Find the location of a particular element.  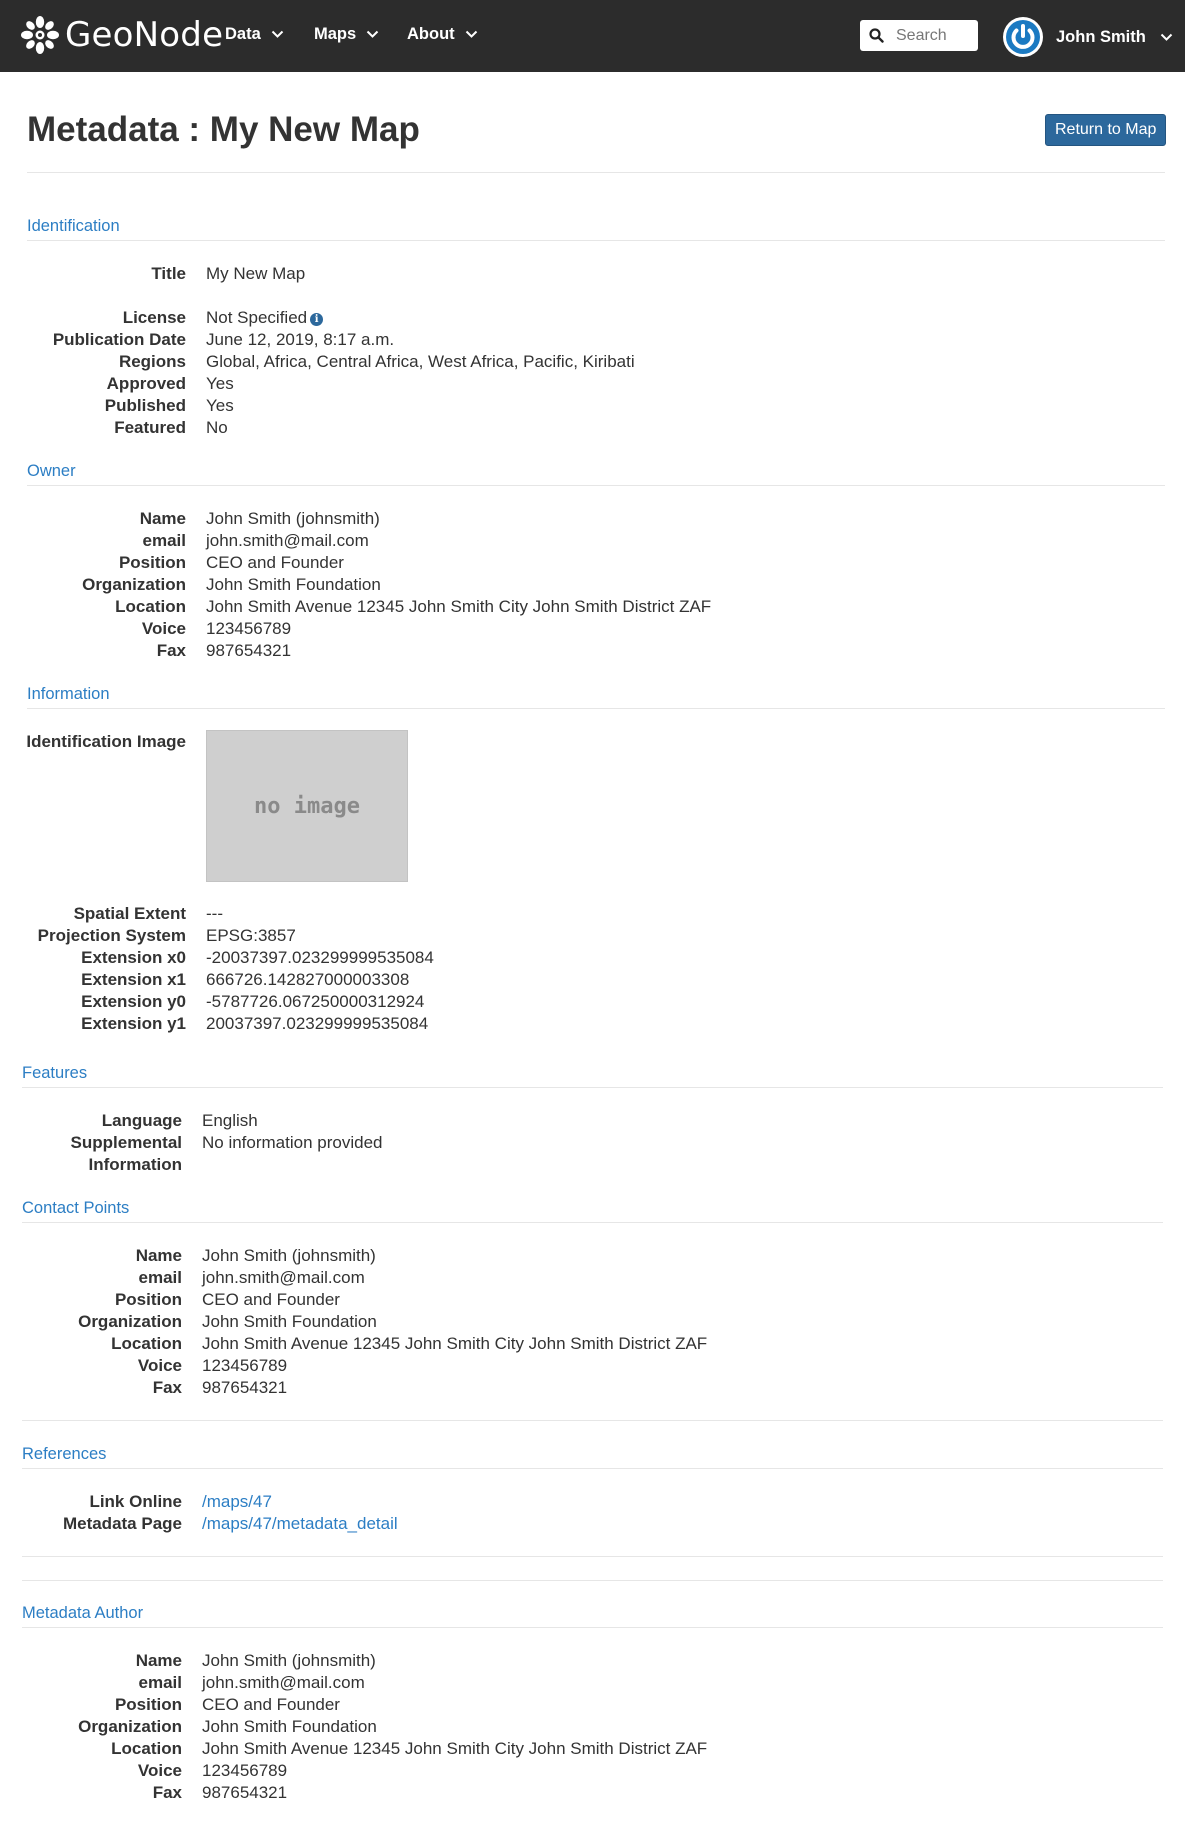

field-label: Title is located at coordinates (168, 273).